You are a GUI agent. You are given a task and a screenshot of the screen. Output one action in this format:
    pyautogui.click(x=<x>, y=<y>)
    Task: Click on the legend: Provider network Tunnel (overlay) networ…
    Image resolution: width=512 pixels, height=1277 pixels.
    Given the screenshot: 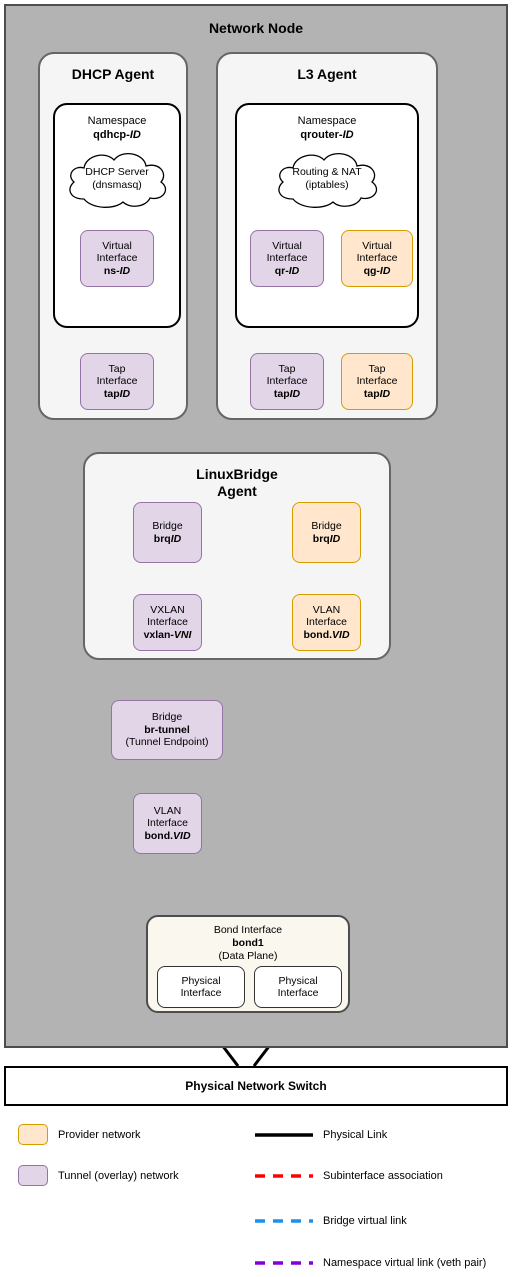 What is the action you would take?
    pyautogui.click(x=256, y=1197)
    